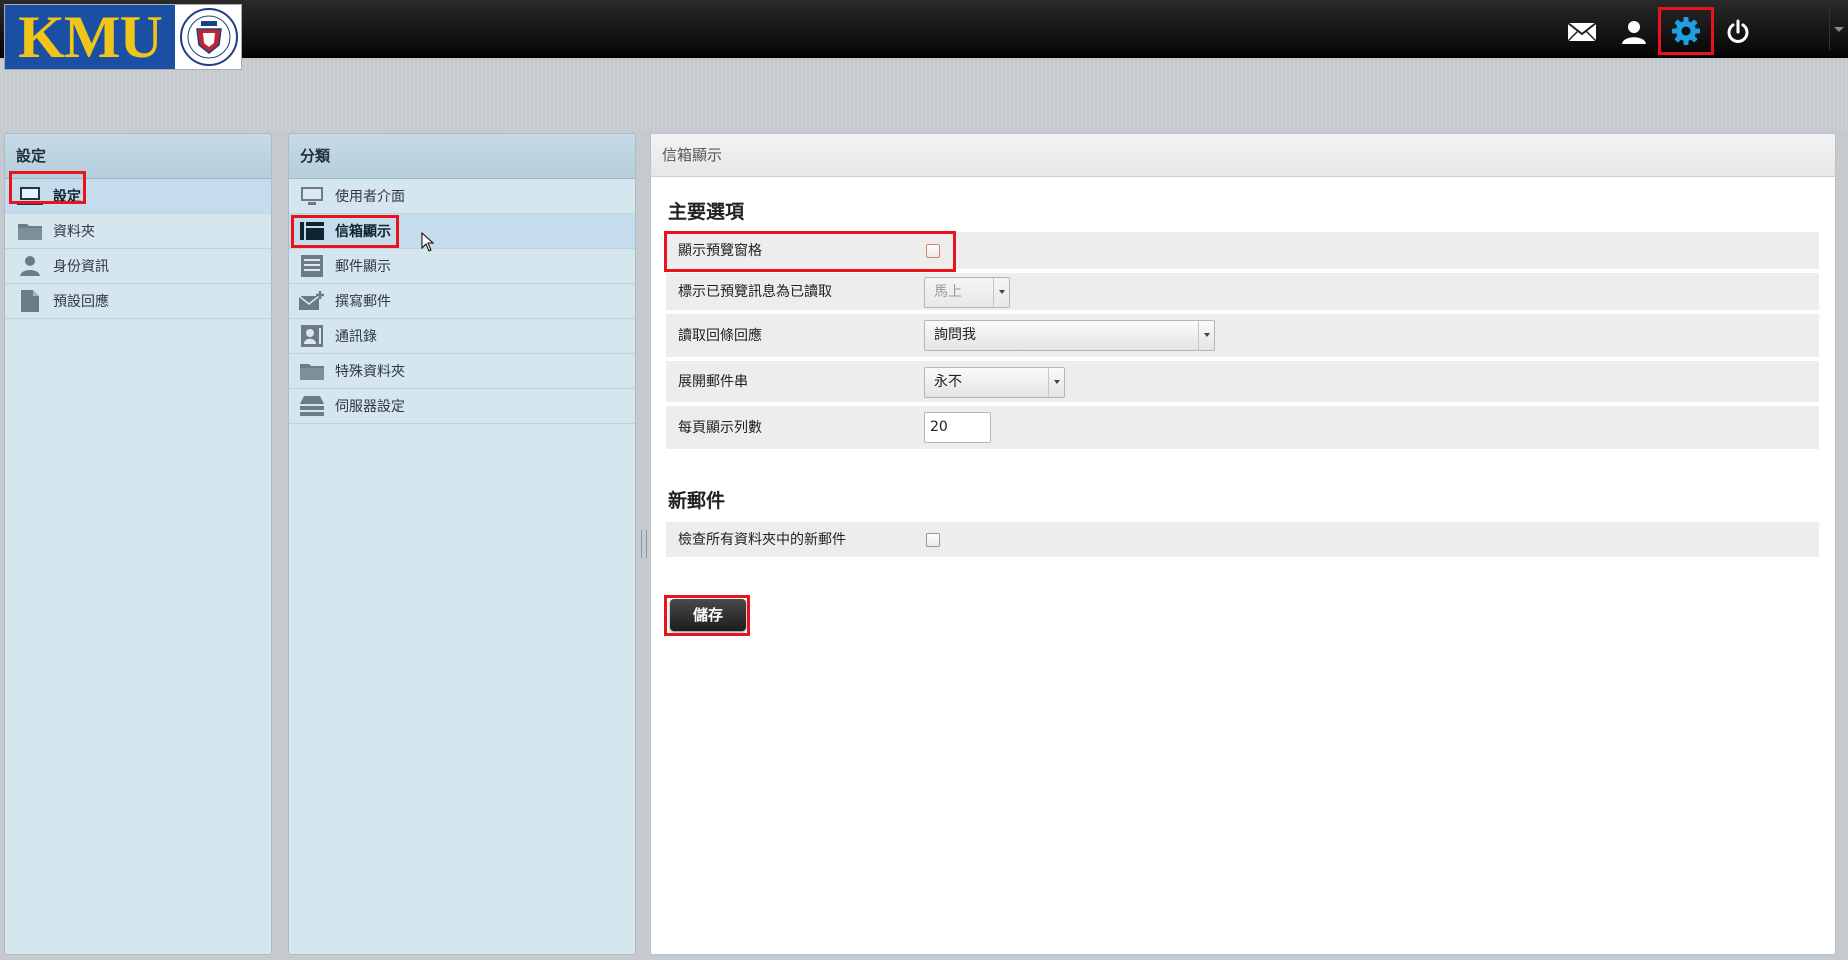 Image resolution: width=1848 pixels, height=960 pixels. I want to click on show-preview-label: 顯示預覽窗格, so click(720, 251).